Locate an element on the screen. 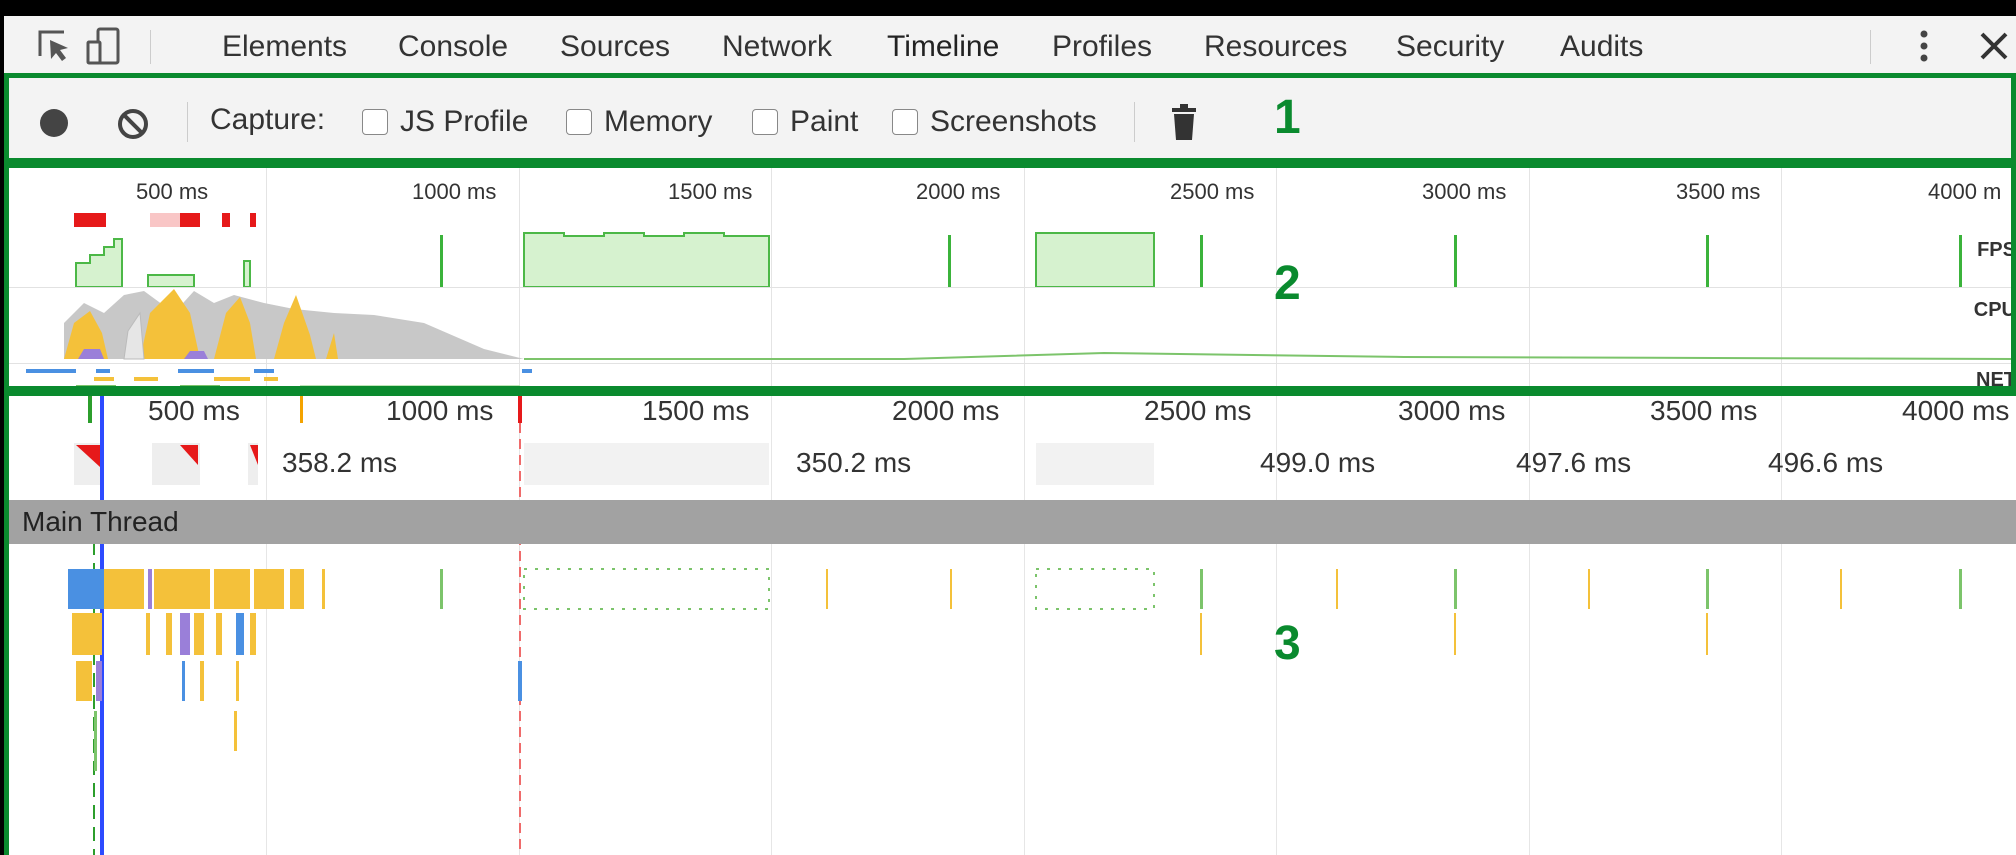  tab-elements: Elements is located at coordinates (284, 47).